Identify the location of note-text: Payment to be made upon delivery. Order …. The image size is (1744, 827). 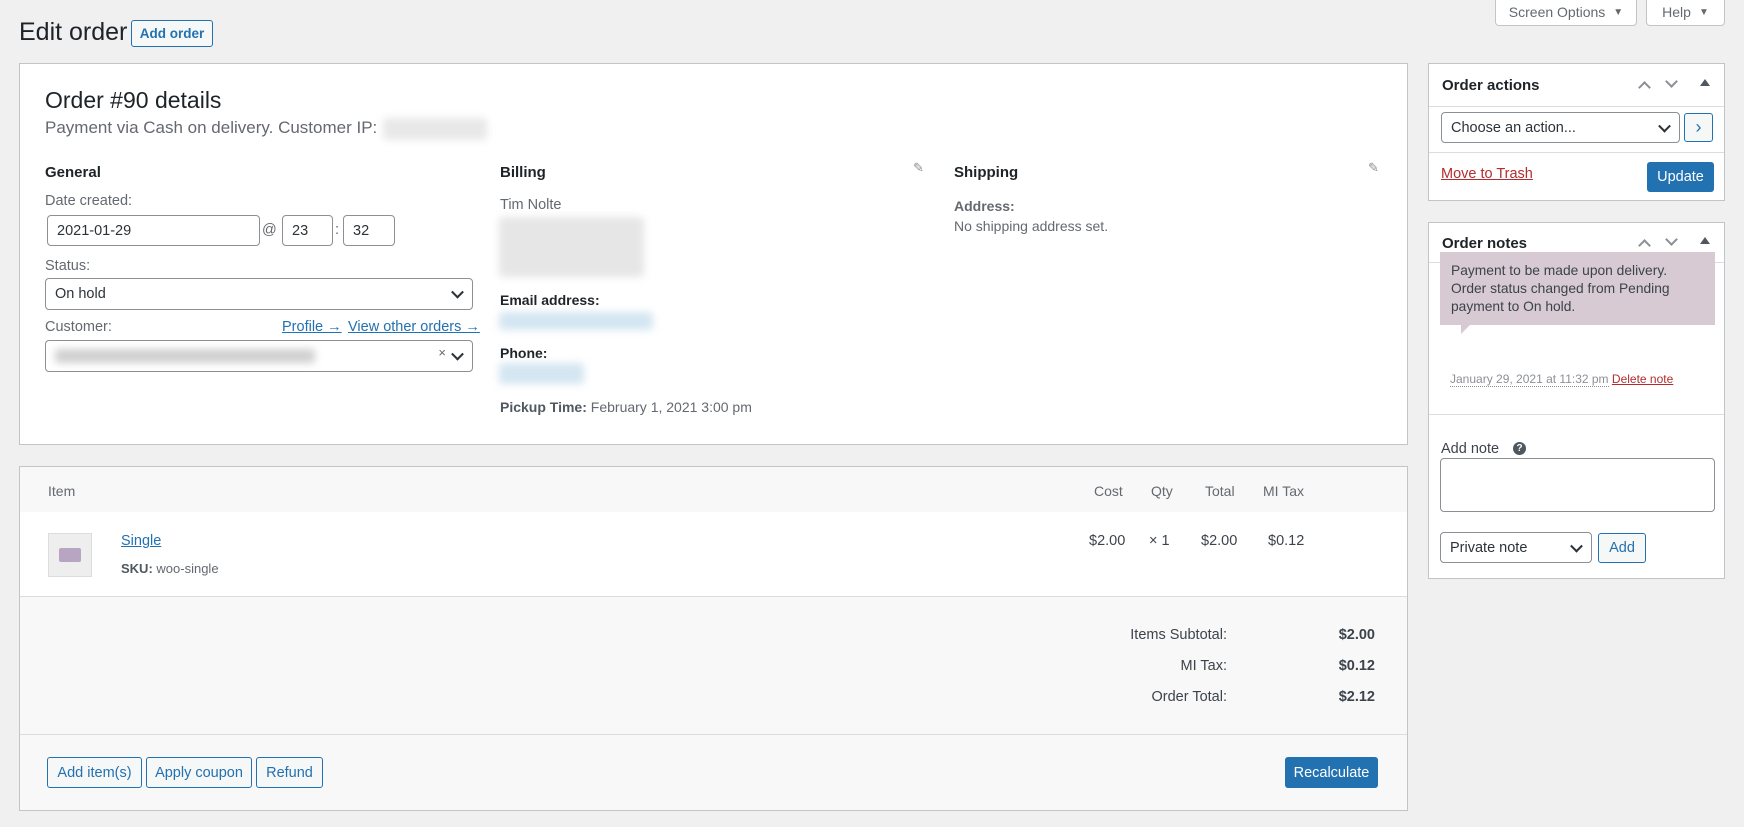
(1560, 288).